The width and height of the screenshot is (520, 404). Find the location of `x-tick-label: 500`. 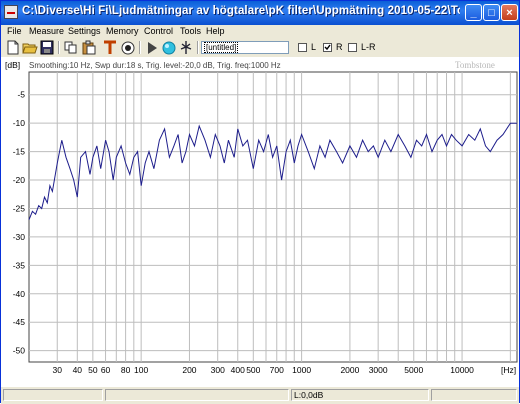

x-tick-label: 500 is located at coordinates (253, 370).